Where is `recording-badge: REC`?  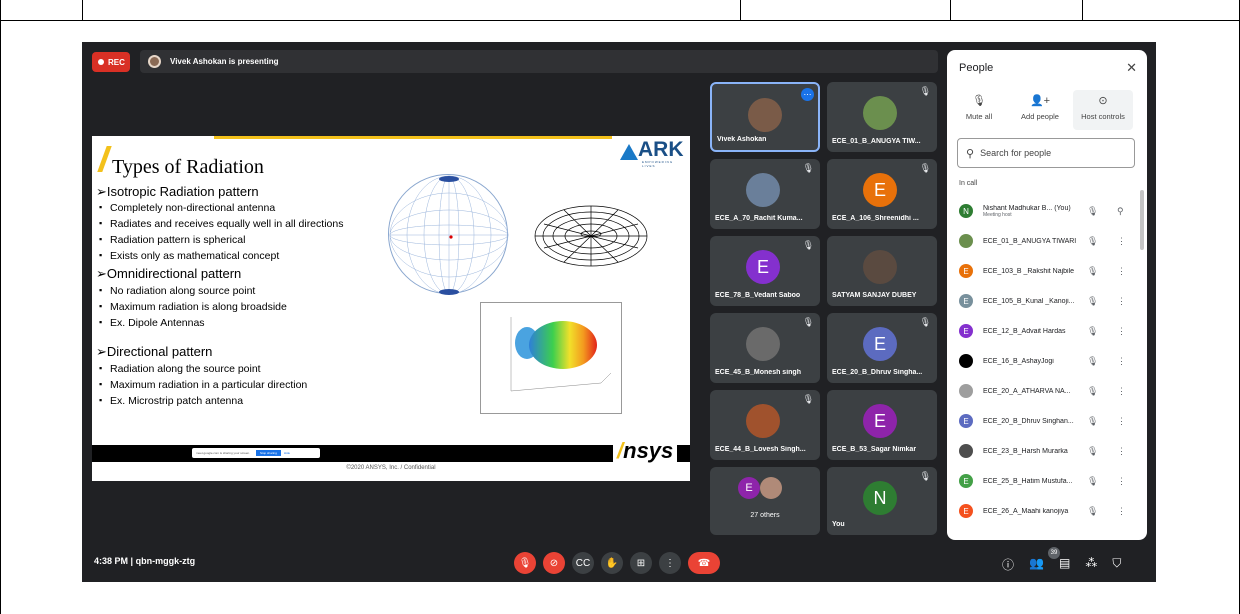
recording-badge: REC is located at coordinates (111, 62).